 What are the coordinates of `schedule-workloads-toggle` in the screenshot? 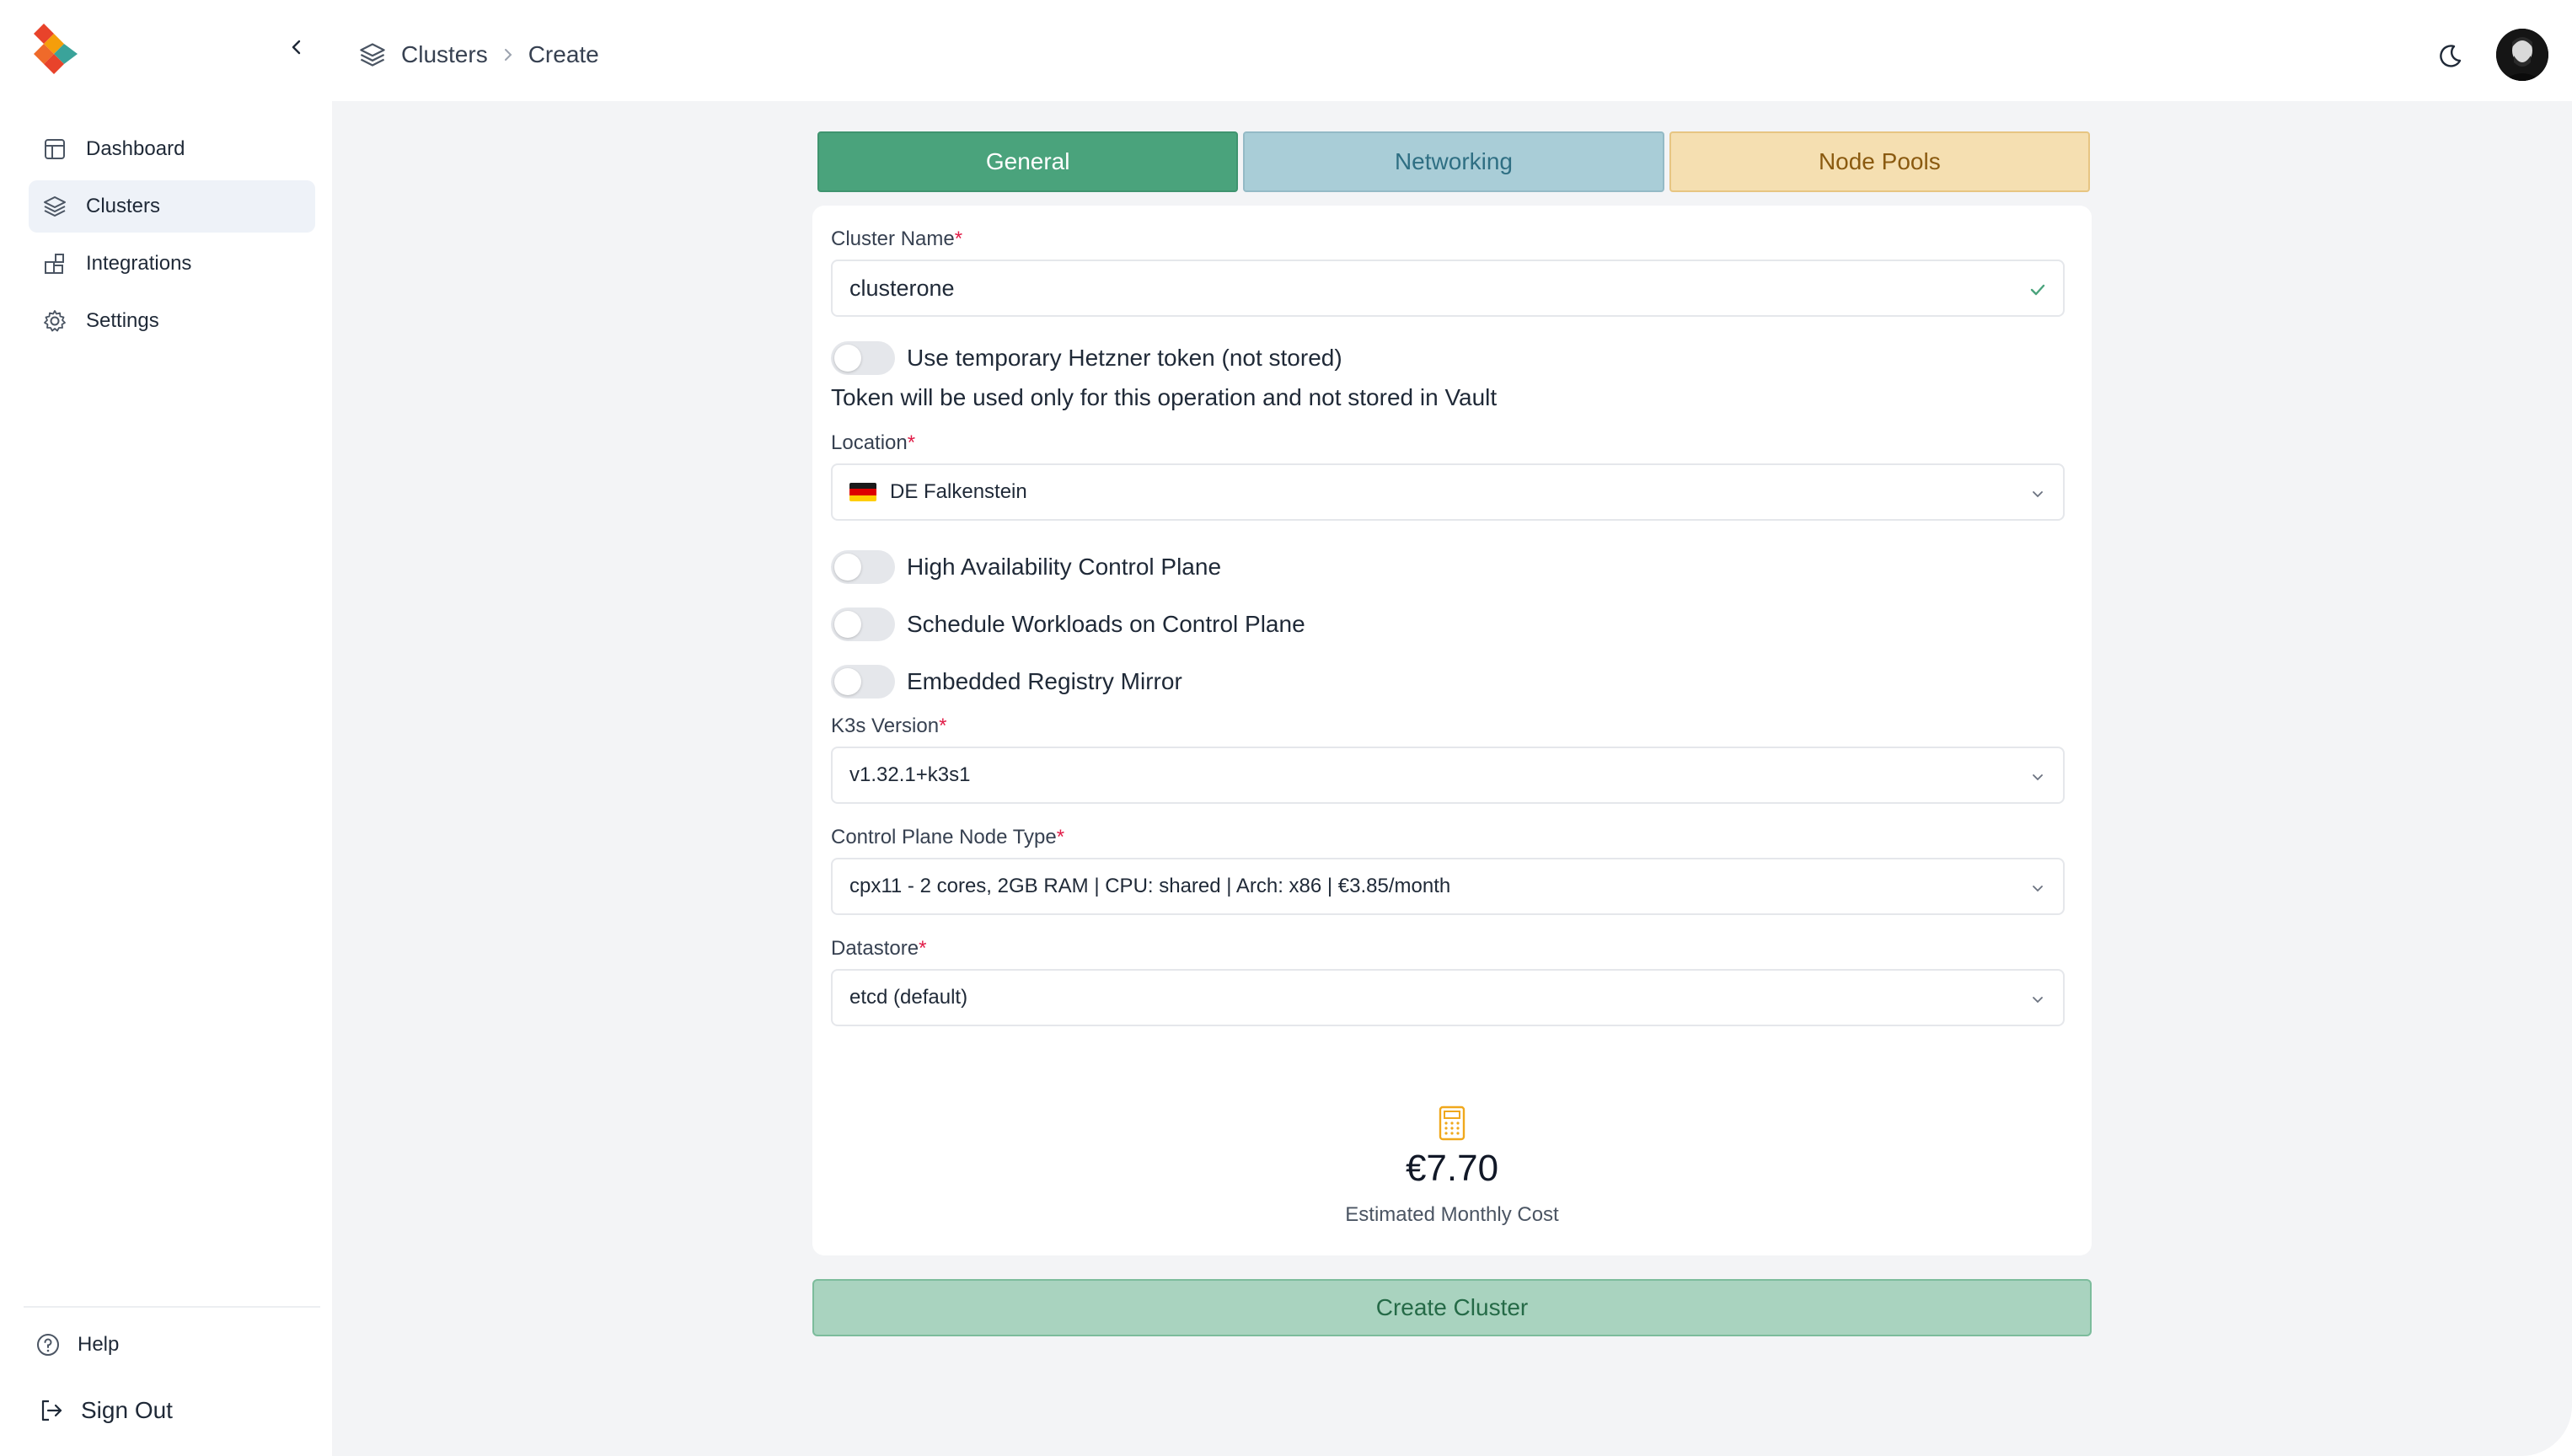 It's located at (863, 624).